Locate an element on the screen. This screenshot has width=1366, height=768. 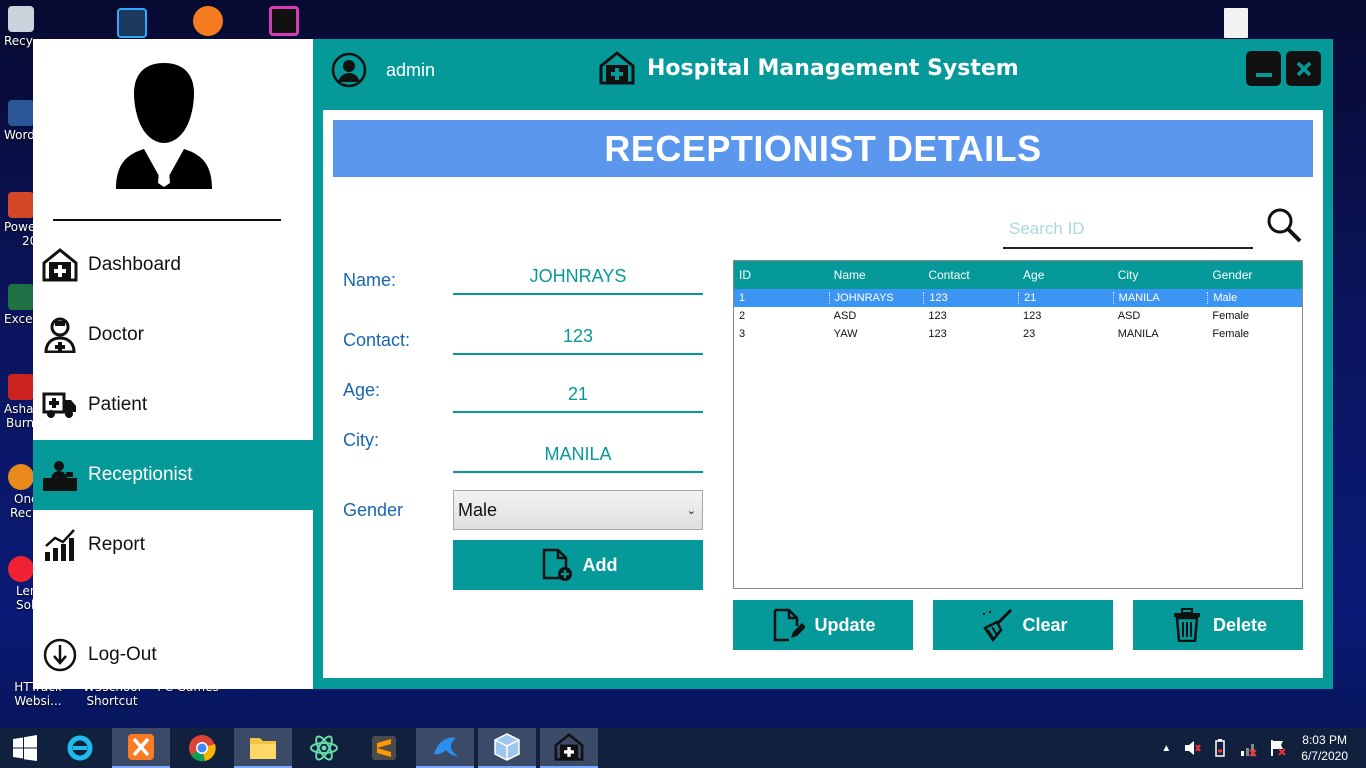
receptionist-icon is located at coordinates (60, 475).